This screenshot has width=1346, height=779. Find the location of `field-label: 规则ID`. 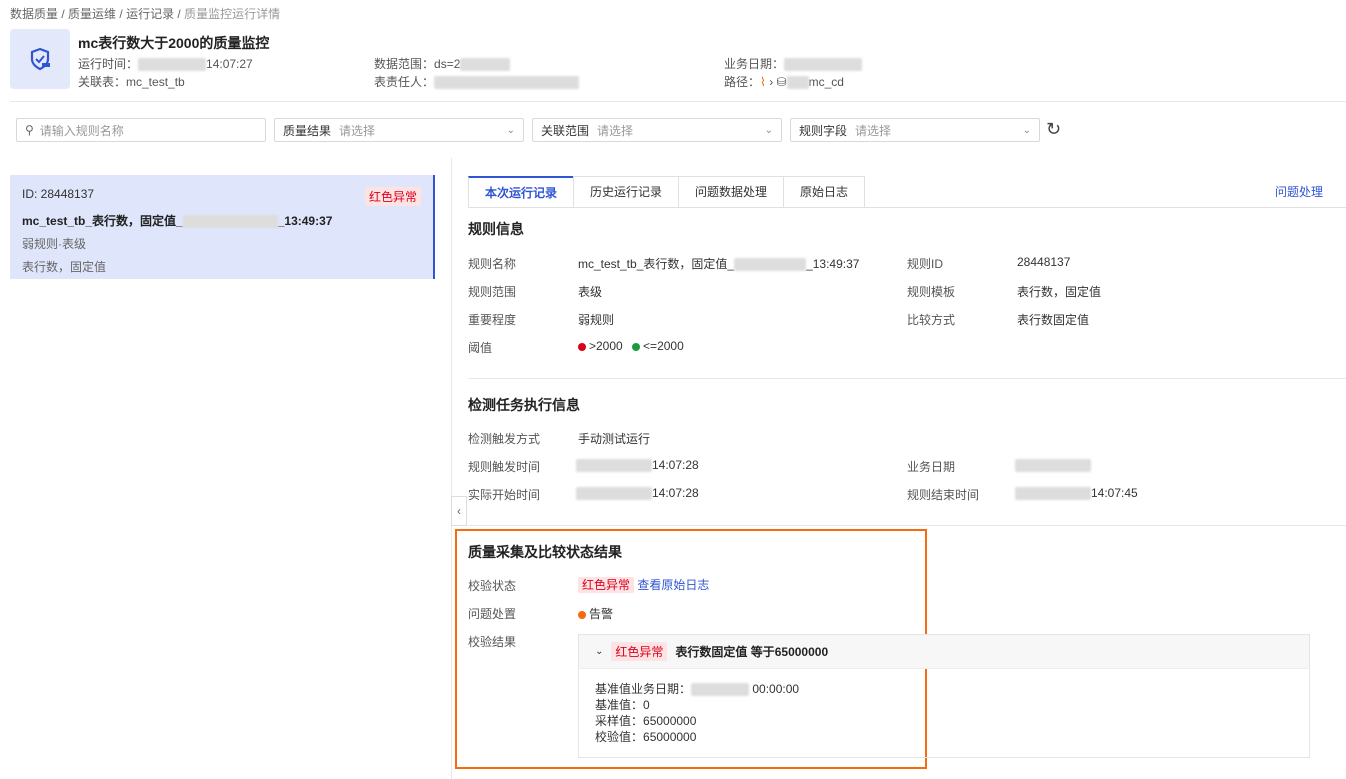

field-label: 规则ID is located at coordinates (925, 264).